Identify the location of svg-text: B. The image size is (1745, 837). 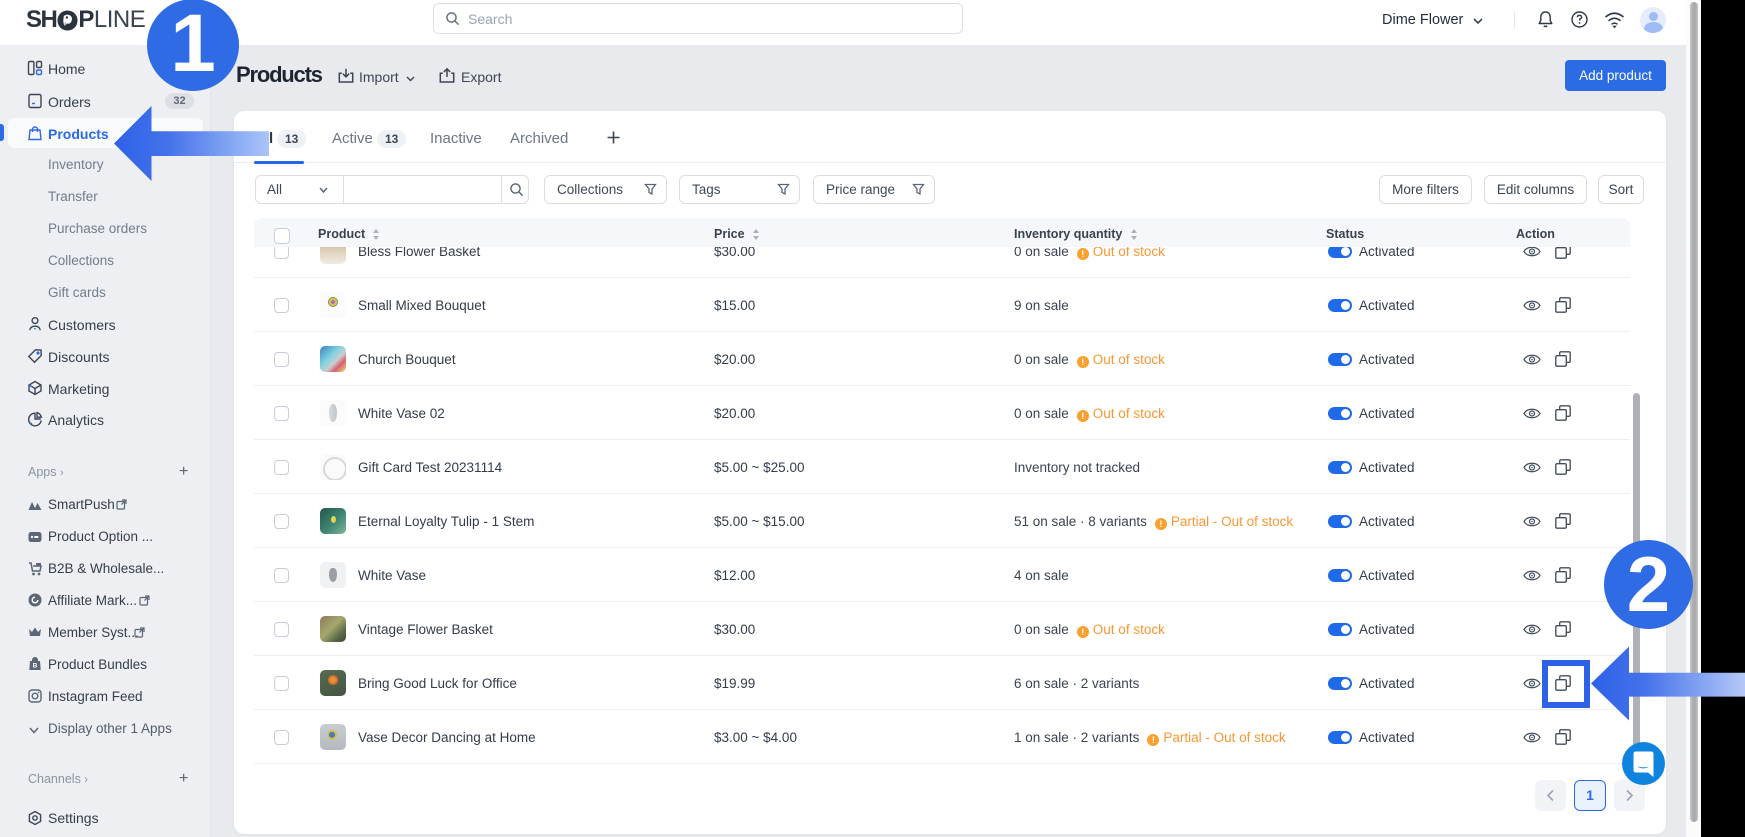
(35, 666).